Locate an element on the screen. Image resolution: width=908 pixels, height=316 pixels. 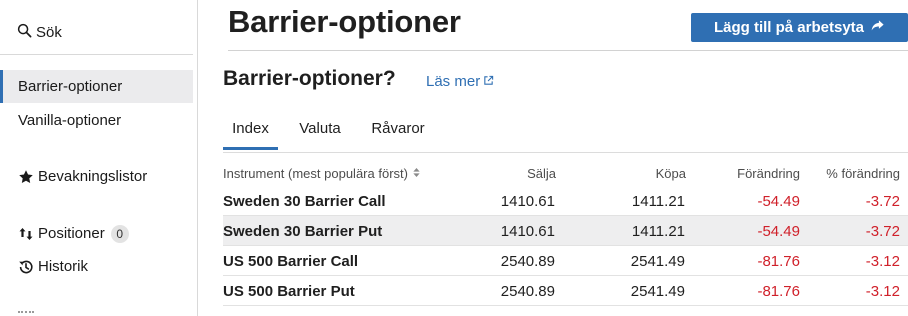
sidebar-item-label: Positioner is located at coordinates (71, 233).